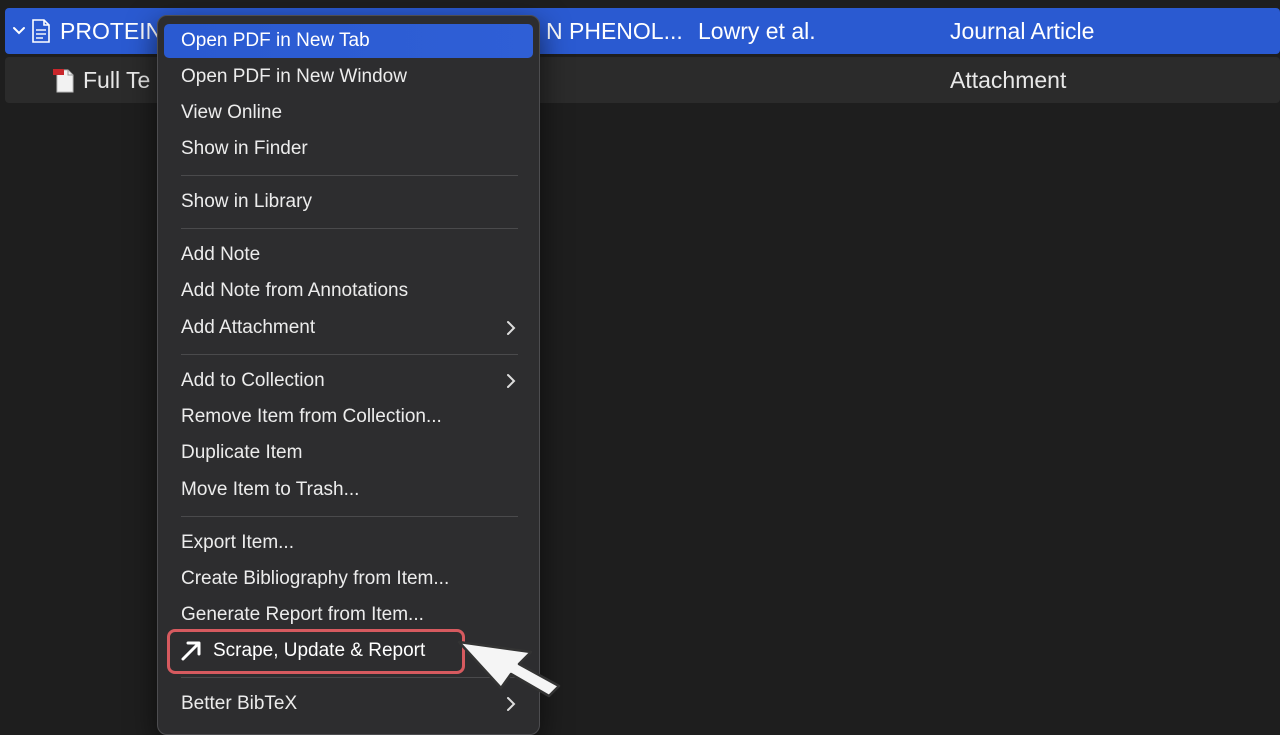 Image resolution: width=1280 pixels, height=735 pixels. I want to click on menu-item-open-pdf-new-tab: Open PDF in New Tab, so click(348, 41).